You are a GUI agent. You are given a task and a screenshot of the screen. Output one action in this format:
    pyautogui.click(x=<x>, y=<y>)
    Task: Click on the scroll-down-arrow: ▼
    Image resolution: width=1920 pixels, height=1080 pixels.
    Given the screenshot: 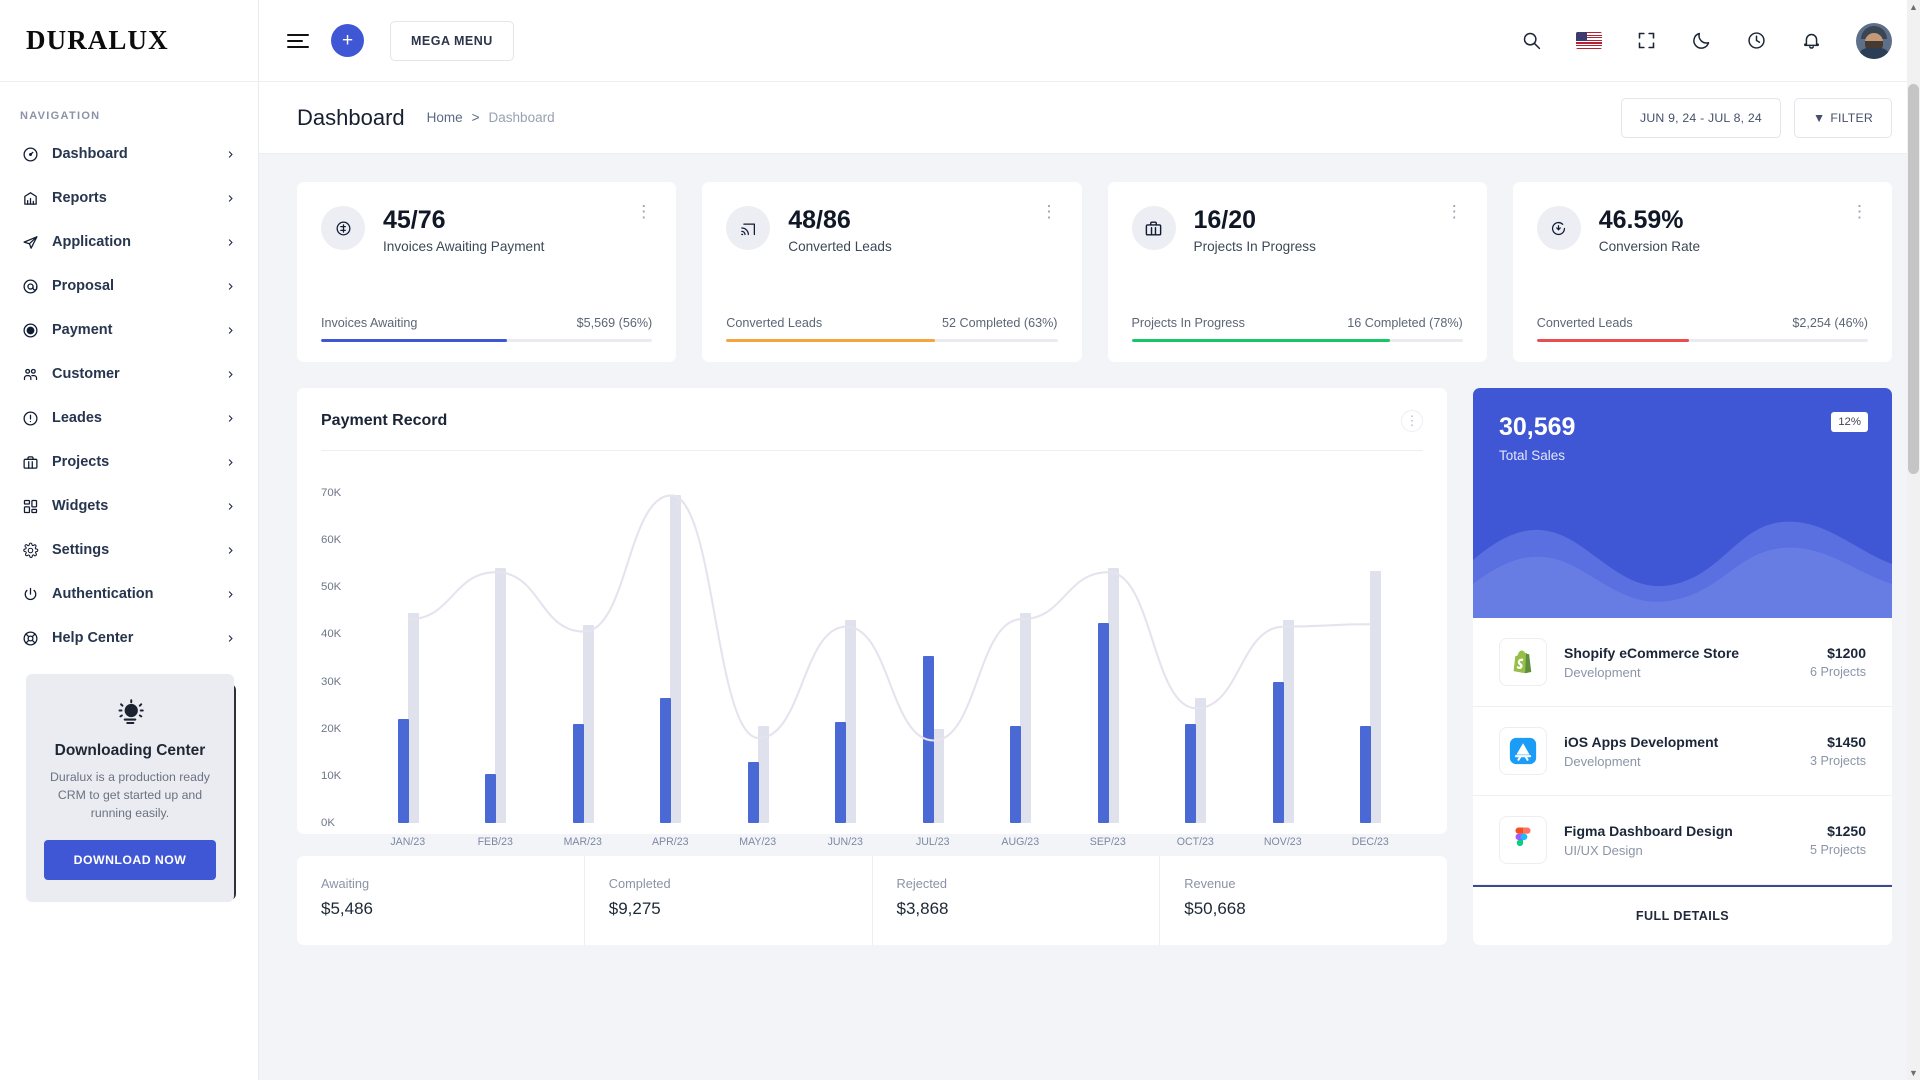 What is the action you would take?
    pyautogui.click(x=1913, y=1073)
    